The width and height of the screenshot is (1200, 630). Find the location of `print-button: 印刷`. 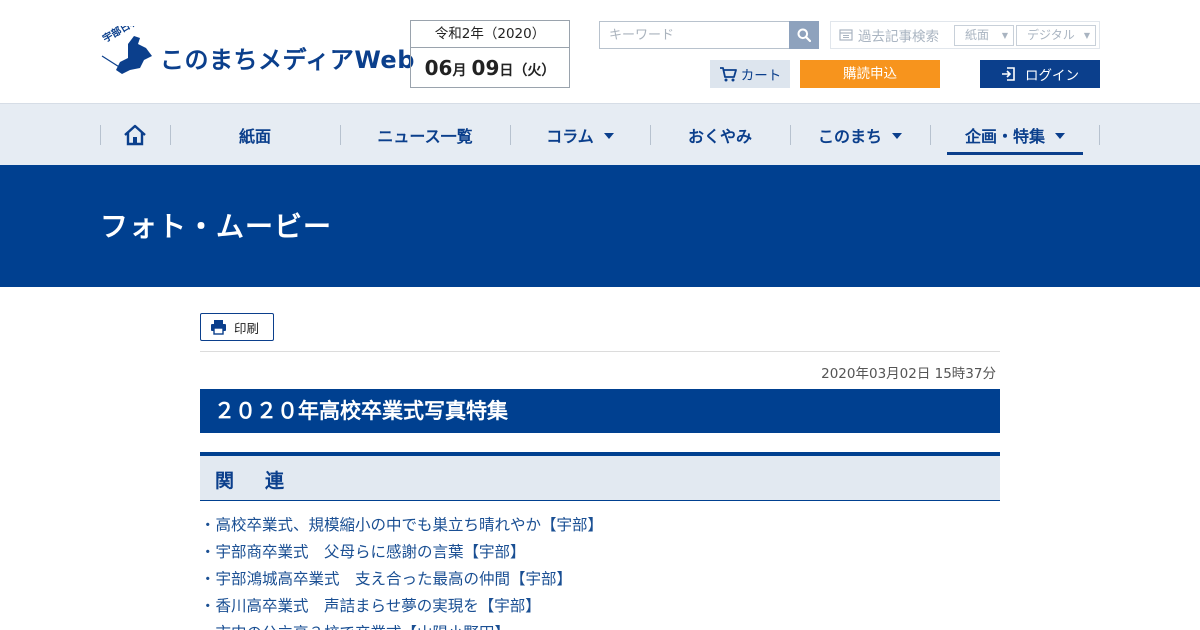

print-button: 印刷 is located at coordinates (237, 327).